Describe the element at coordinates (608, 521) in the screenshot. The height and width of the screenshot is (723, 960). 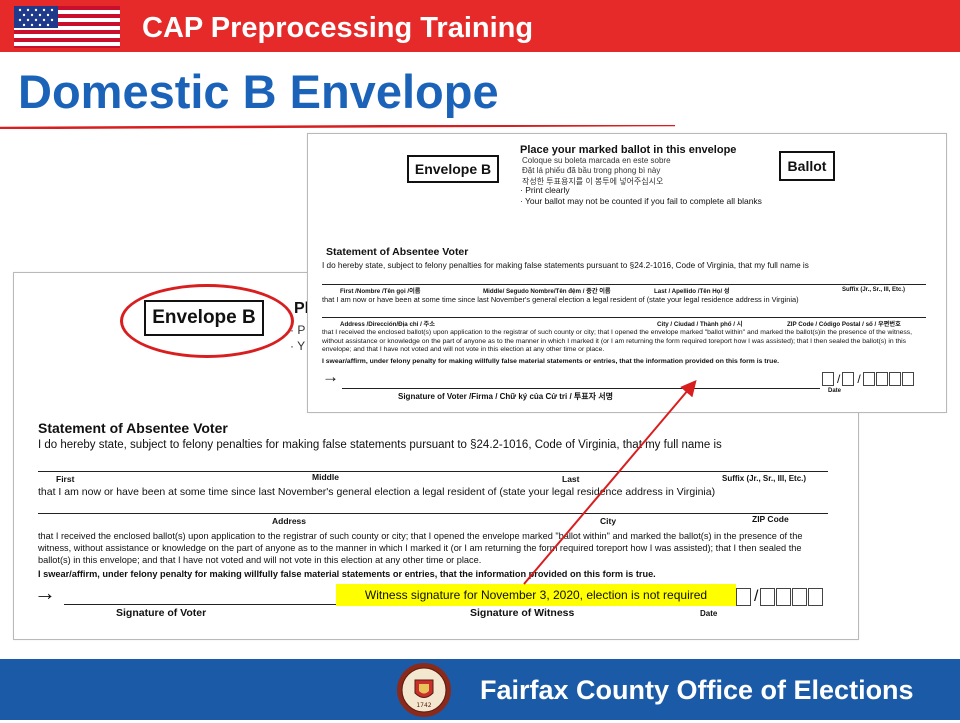
I see `field-city: City` at that location.